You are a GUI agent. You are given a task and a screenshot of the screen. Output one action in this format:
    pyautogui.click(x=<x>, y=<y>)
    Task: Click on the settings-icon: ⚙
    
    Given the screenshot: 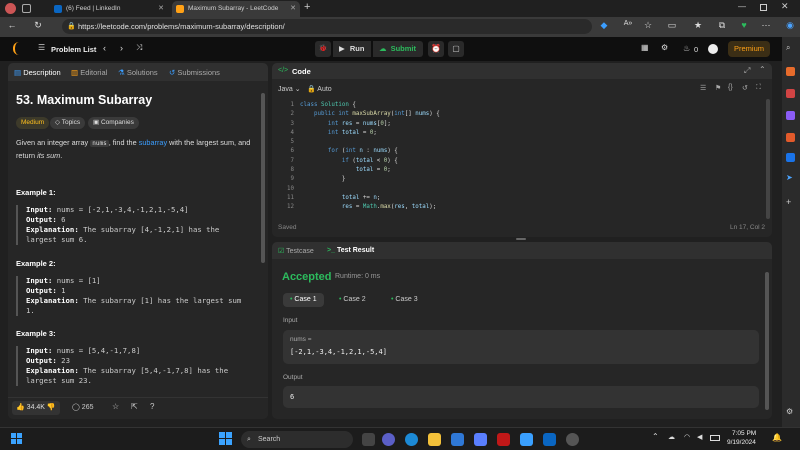 What is the action you would take?
    pyautogui.click(x=664, y=47)
    